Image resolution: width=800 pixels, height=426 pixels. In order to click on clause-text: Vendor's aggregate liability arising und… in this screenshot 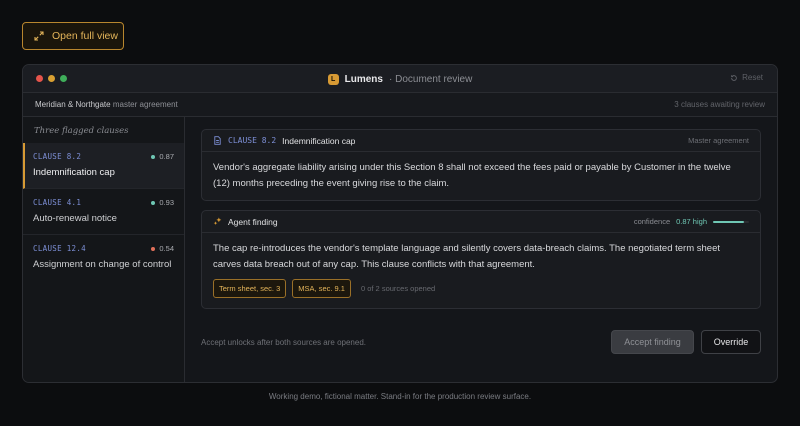, I will do `click(472, 175)`.